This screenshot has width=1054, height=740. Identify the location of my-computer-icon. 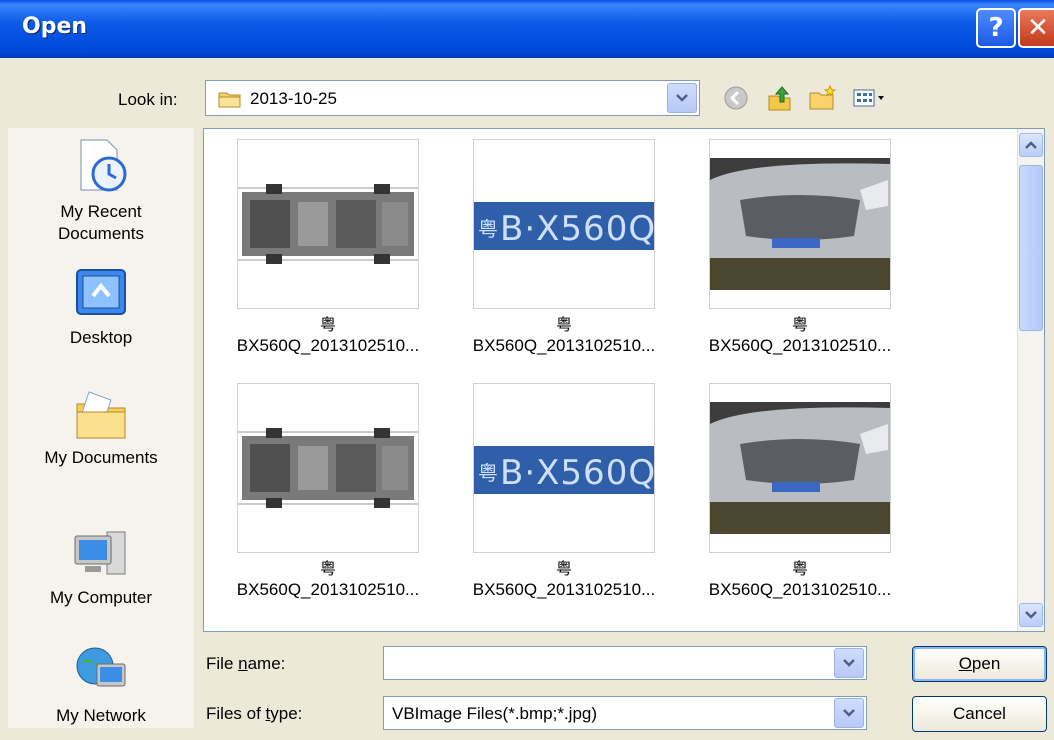
(100, 553).